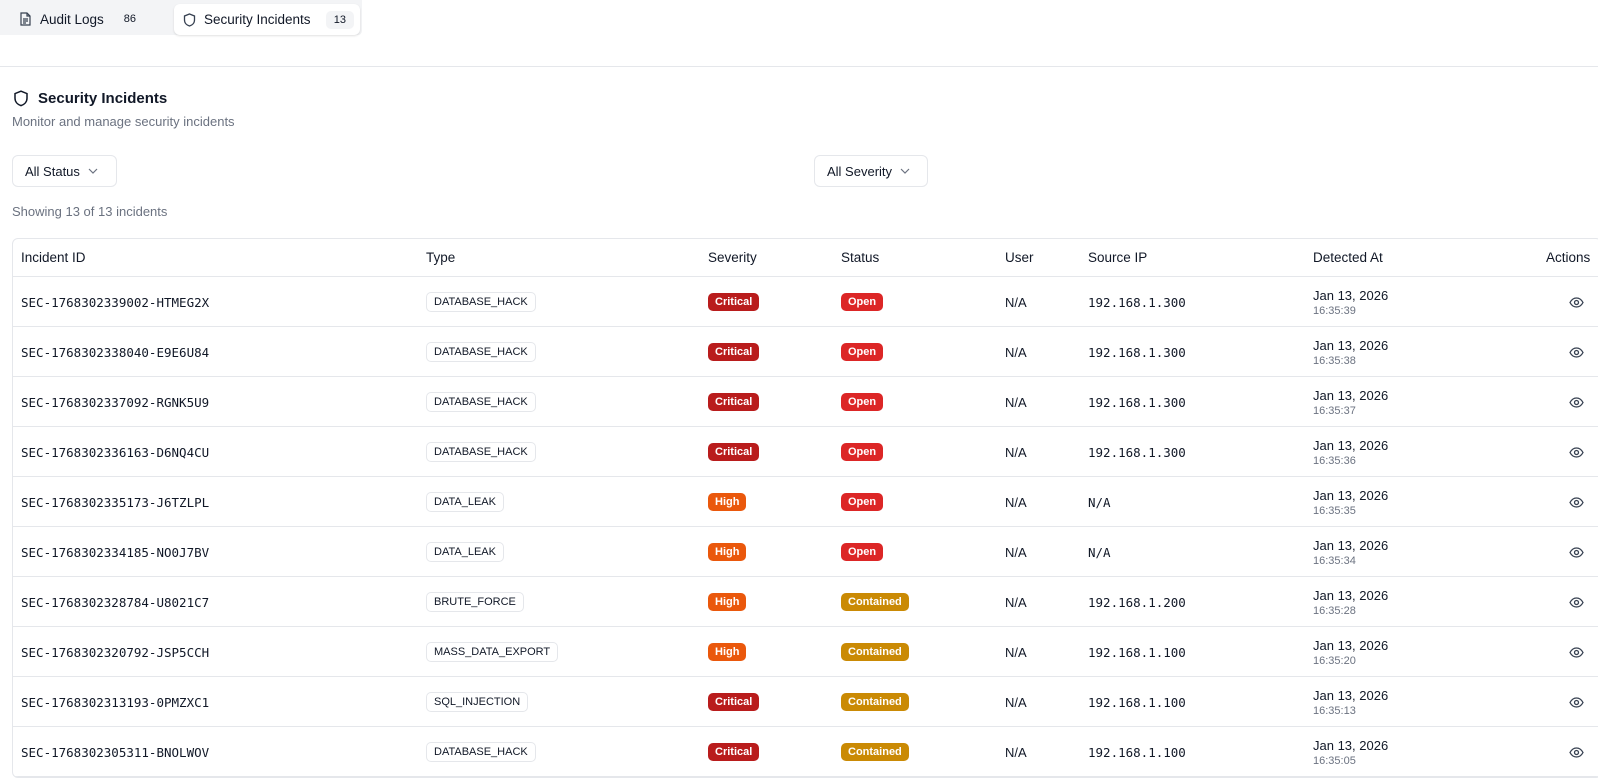 The height and width of the screenshot is (778, 1598). I want to click on status-filter-select: All Status, so click(64, 171).